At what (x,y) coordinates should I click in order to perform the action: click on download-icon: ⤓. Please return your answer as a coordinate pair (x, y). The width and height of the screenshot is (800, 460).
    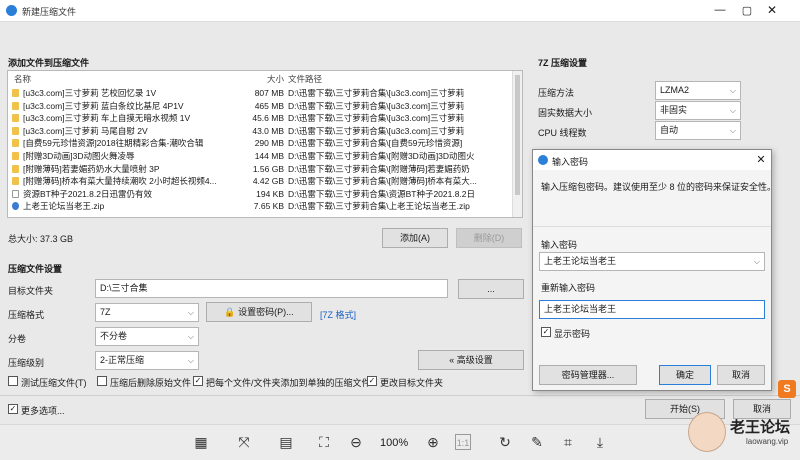
    Looking at the image, I should click on (600, 442).